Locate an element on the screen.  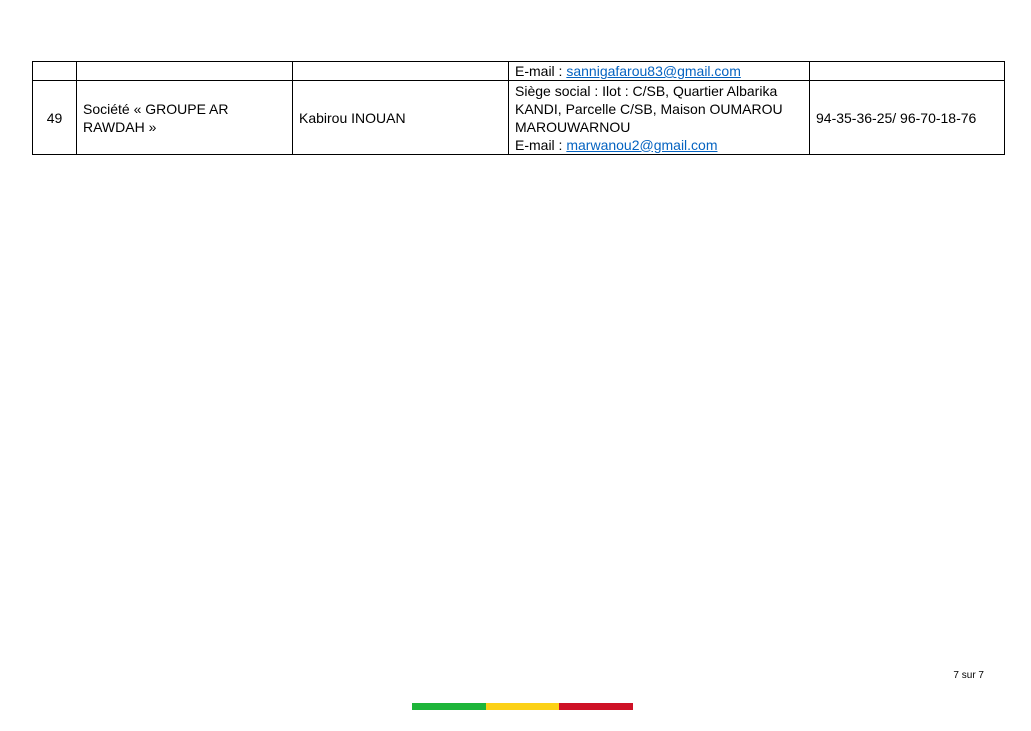
email-line: E-mail : marwanou2@gmail.com is located at coordinates (659, 145).